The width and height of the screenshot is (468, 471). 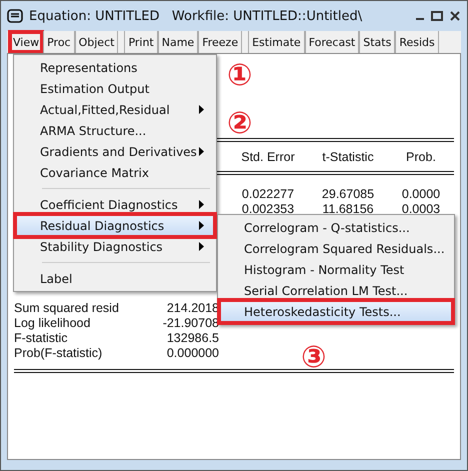 What do you see at coordinates (377, 42) in the screenshot?
I see `toolbar-button: Stats` at bounding box center [377, 42].